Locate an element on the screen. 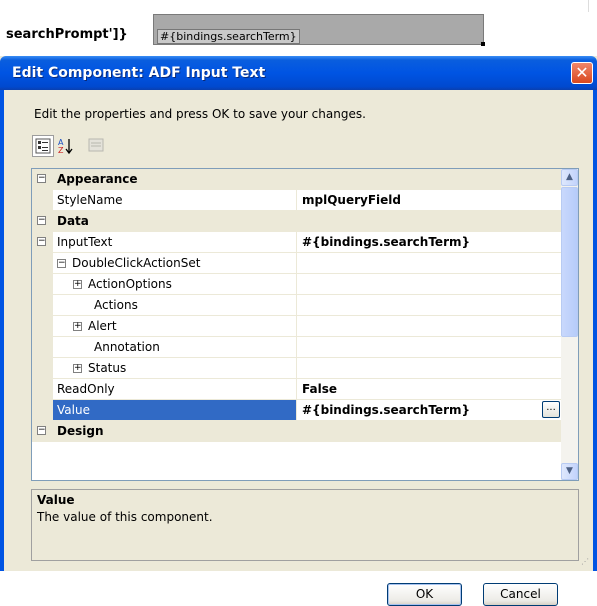 The width and height of the screenshot is (597, 606). property-label: Alert is located at coordinates (102, 326).